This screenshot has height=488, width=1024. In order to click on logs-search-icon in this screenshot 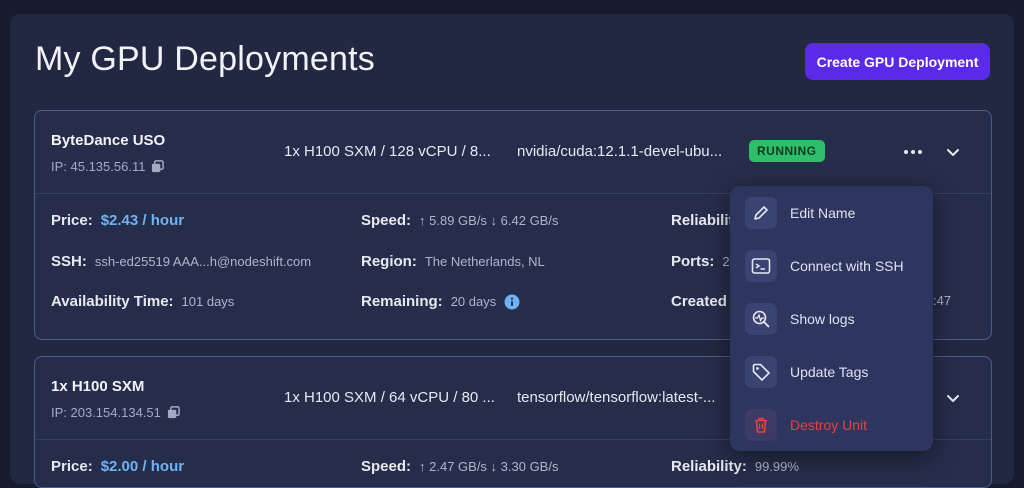, I will do `click(761, 319)`.